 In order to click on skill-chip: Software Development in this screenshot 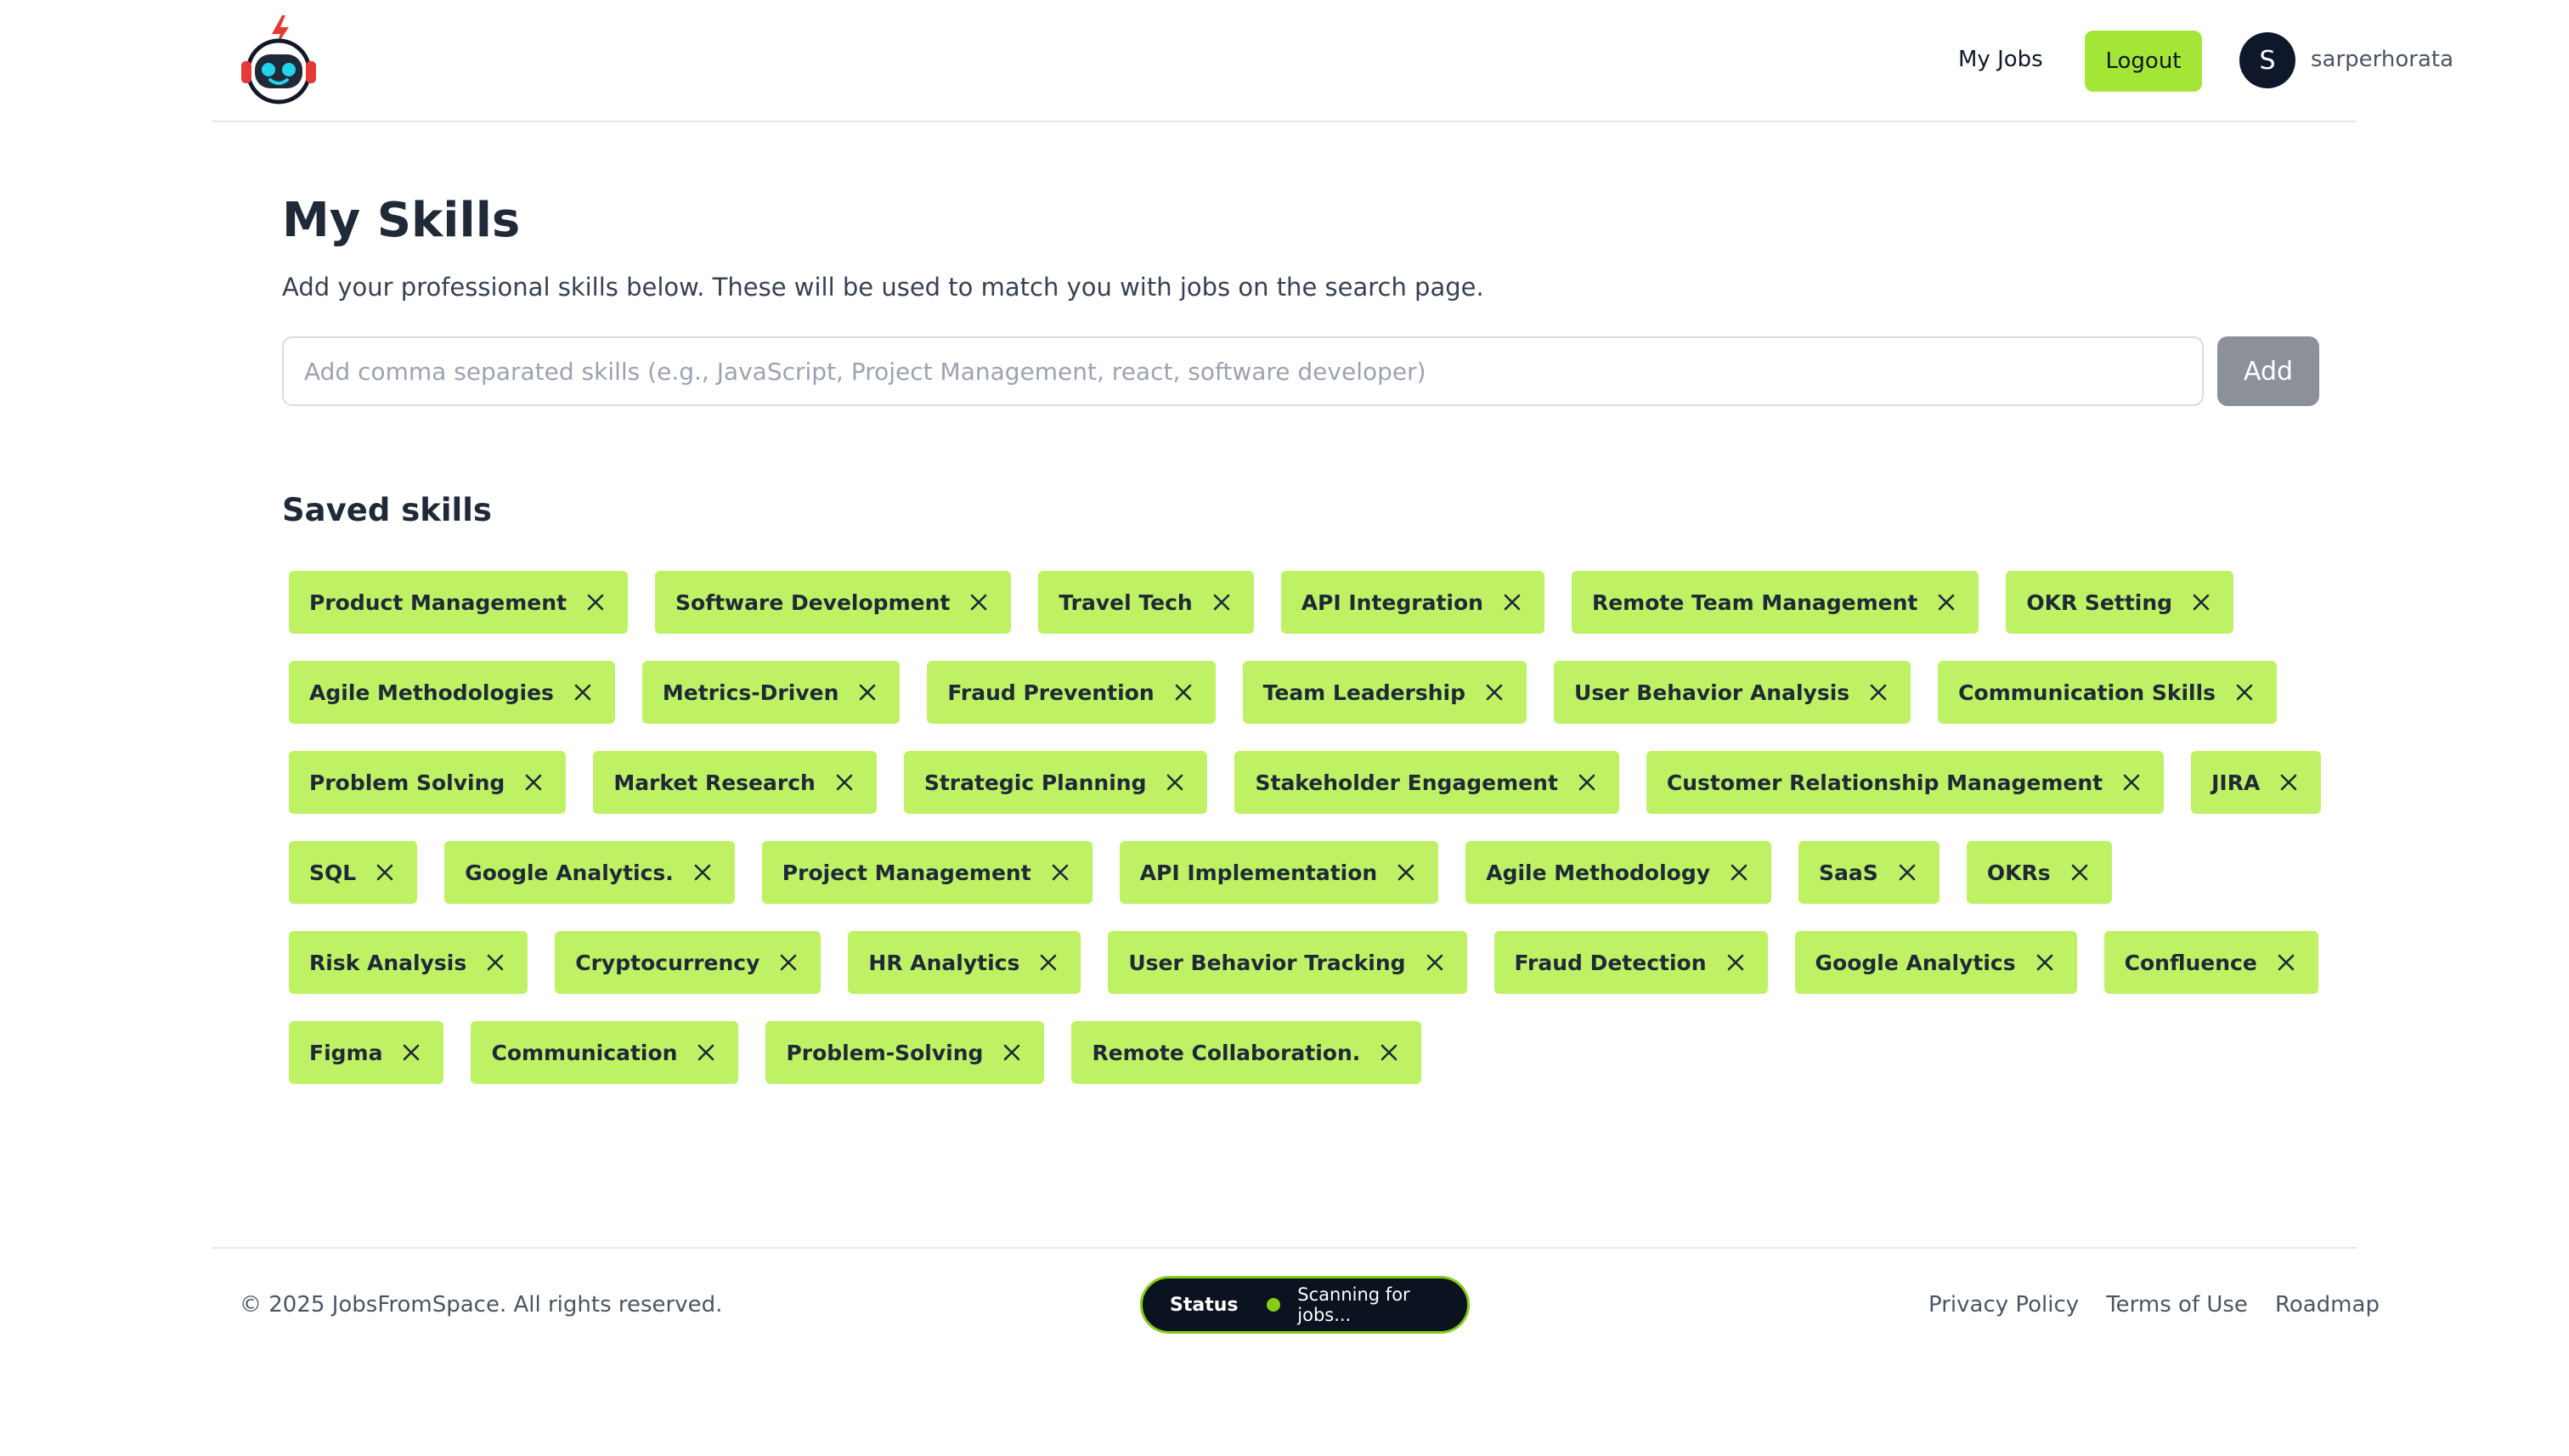, I will do `click(833, 603)`.